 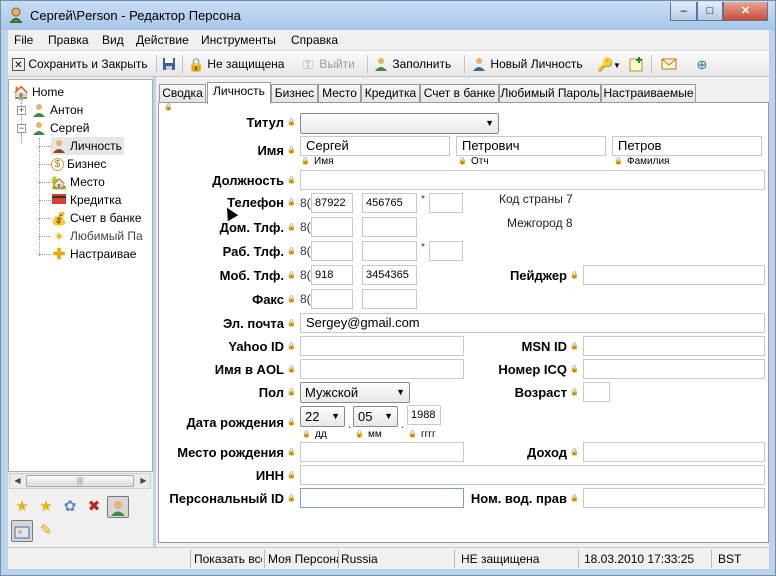 What do you see at coordinates (22, 507) in the screenshot?
I see `favorites-star-icon: ★` at bounding box center [22, 507].